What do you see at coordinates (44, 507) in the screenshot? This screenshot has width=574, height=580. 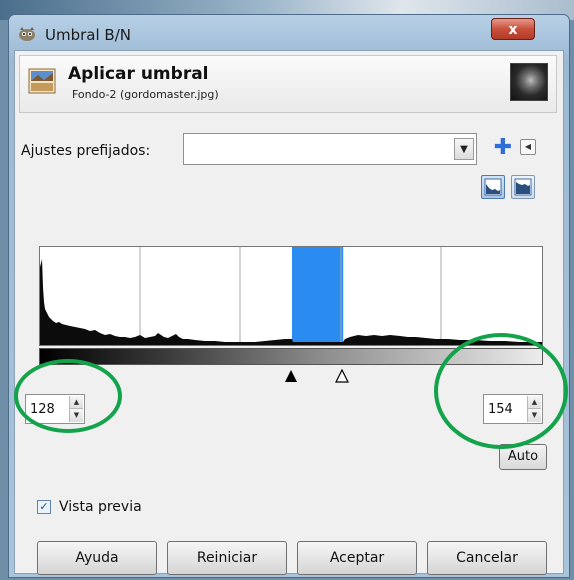 I see `preview-checkbox: ✓` at bounding box center [44, 507].